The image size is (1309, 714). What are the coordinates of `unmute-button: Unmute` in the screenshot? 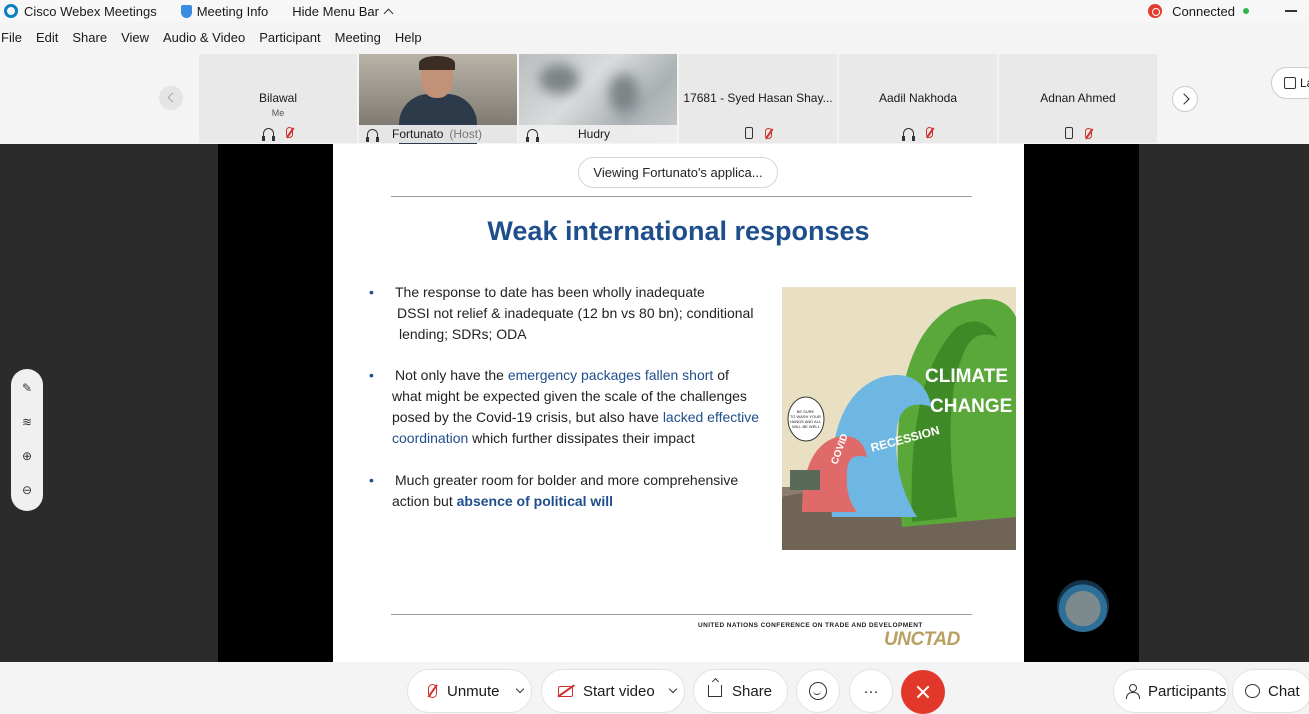 It's located at (469, 691).